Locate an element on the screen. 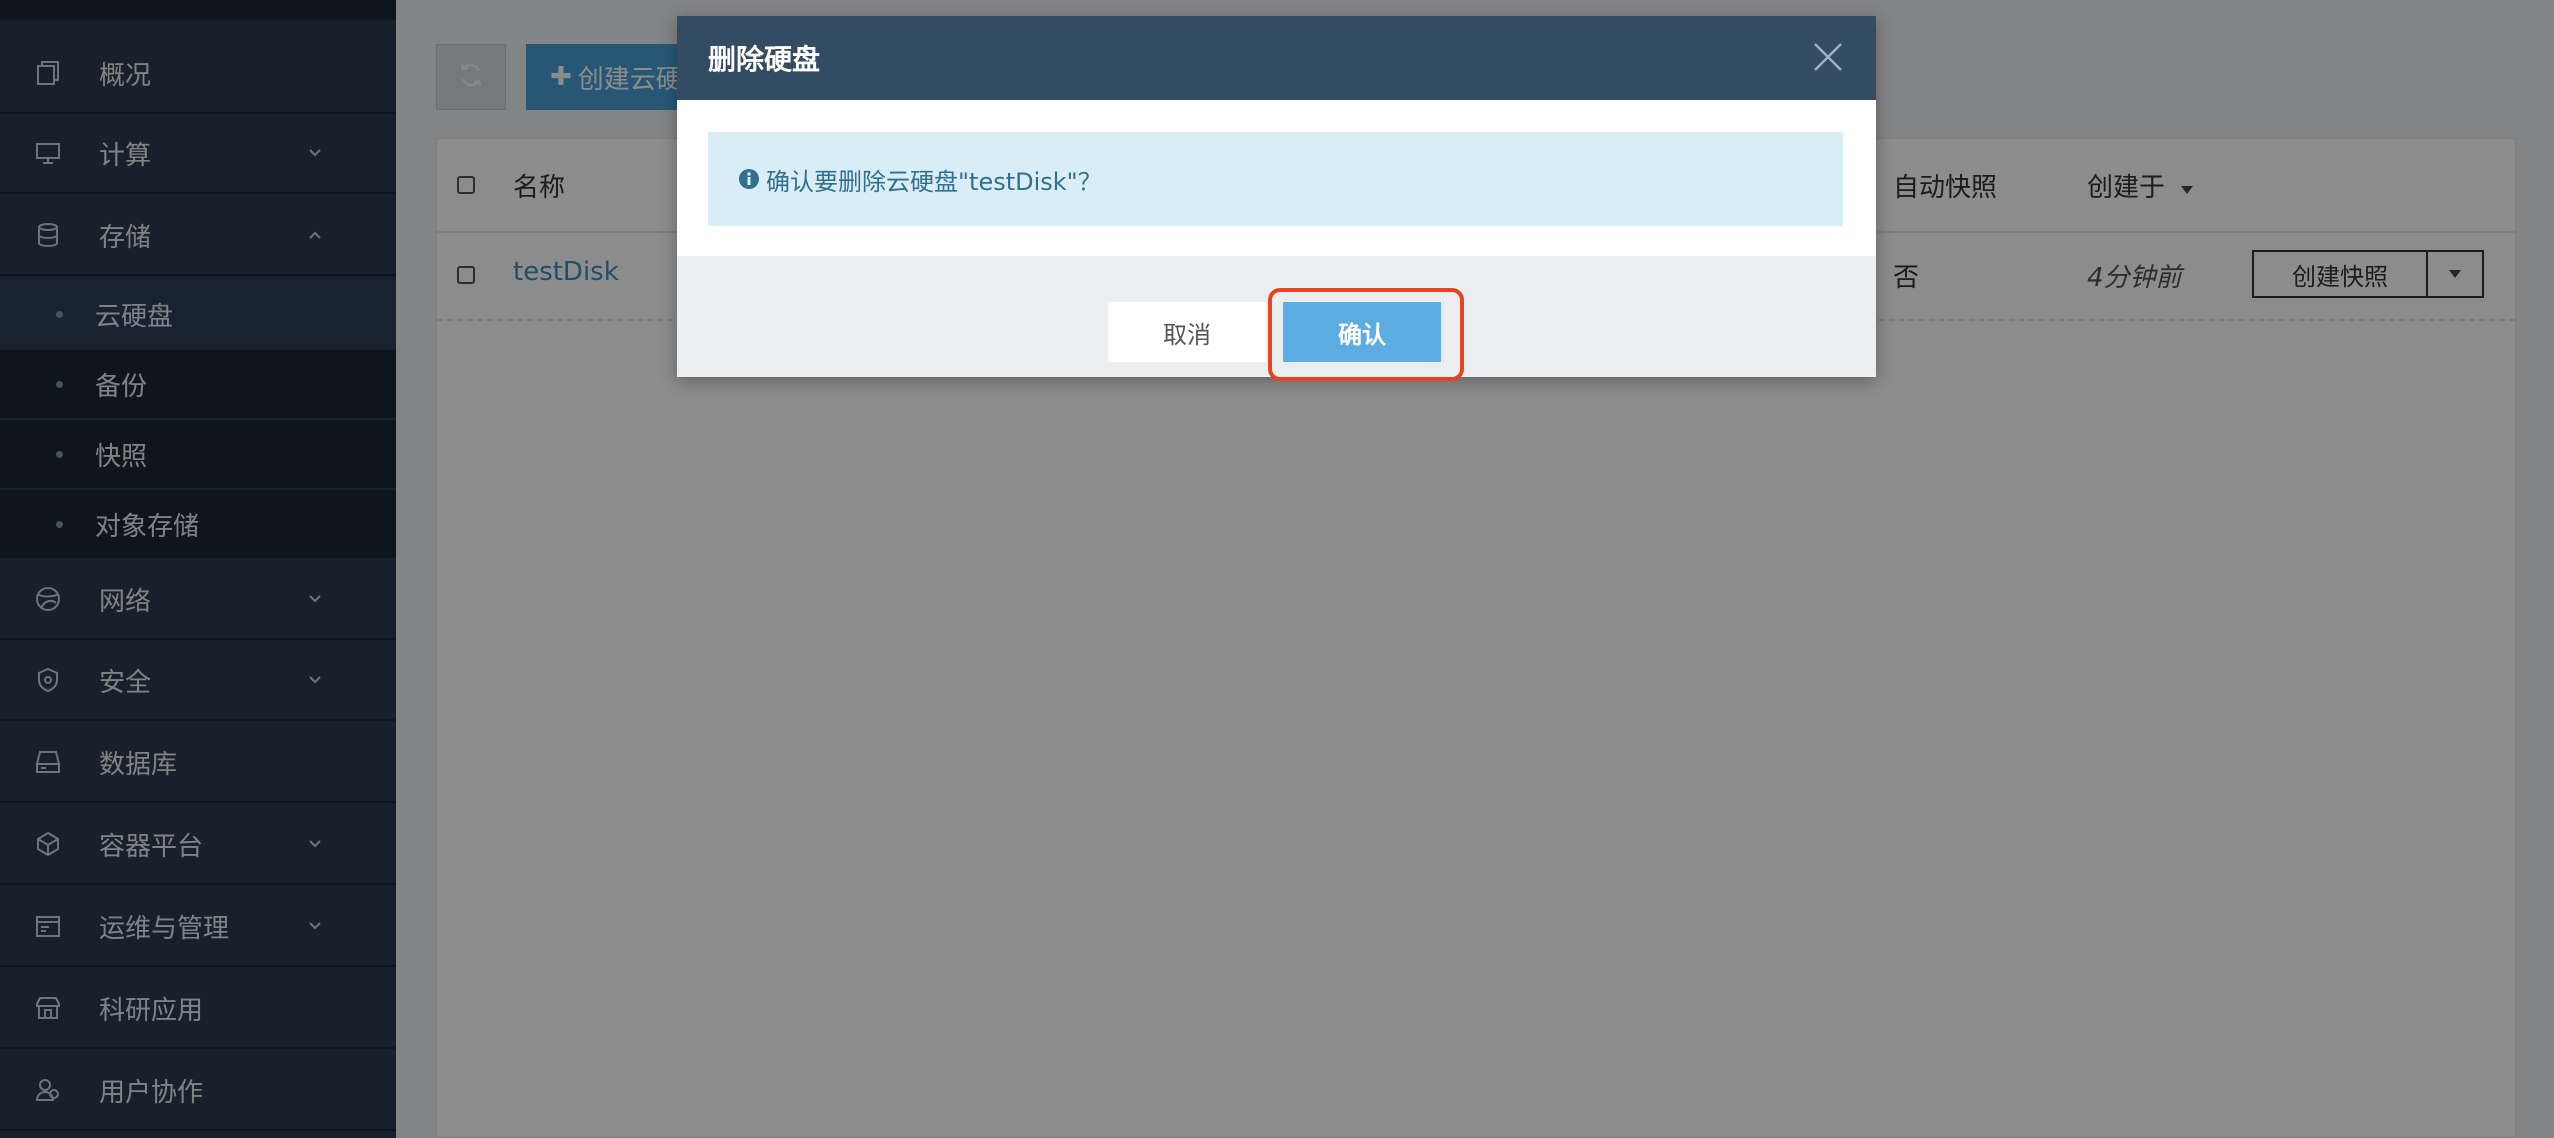 The image size is (2554, 1138). confirm-alert: 确认要删除云硬盘"testDisk"？ is located at coordinates (1275, 179).